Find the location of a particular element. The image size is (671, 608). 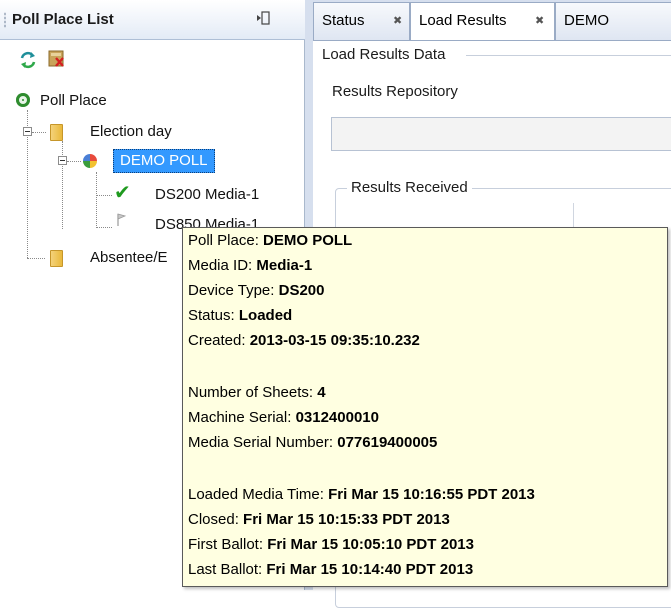

tree-item-ds200-media: DS200 Media-1 is located at coordinates (207, 194).